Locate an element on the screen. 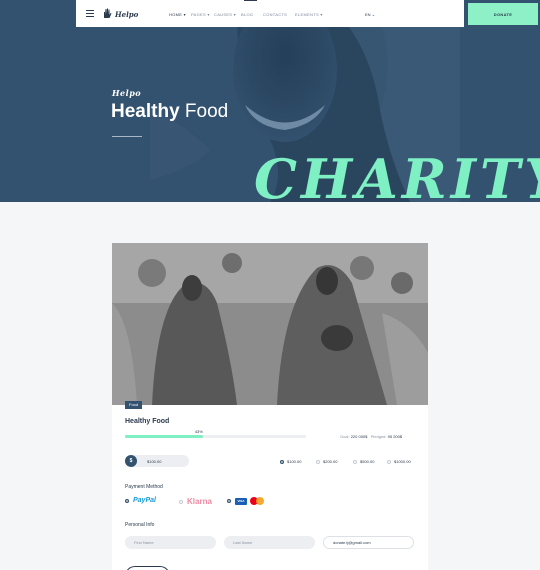 The image size is (540, 570). menu-label: CONTACTS is located at coordinates (275, 14).